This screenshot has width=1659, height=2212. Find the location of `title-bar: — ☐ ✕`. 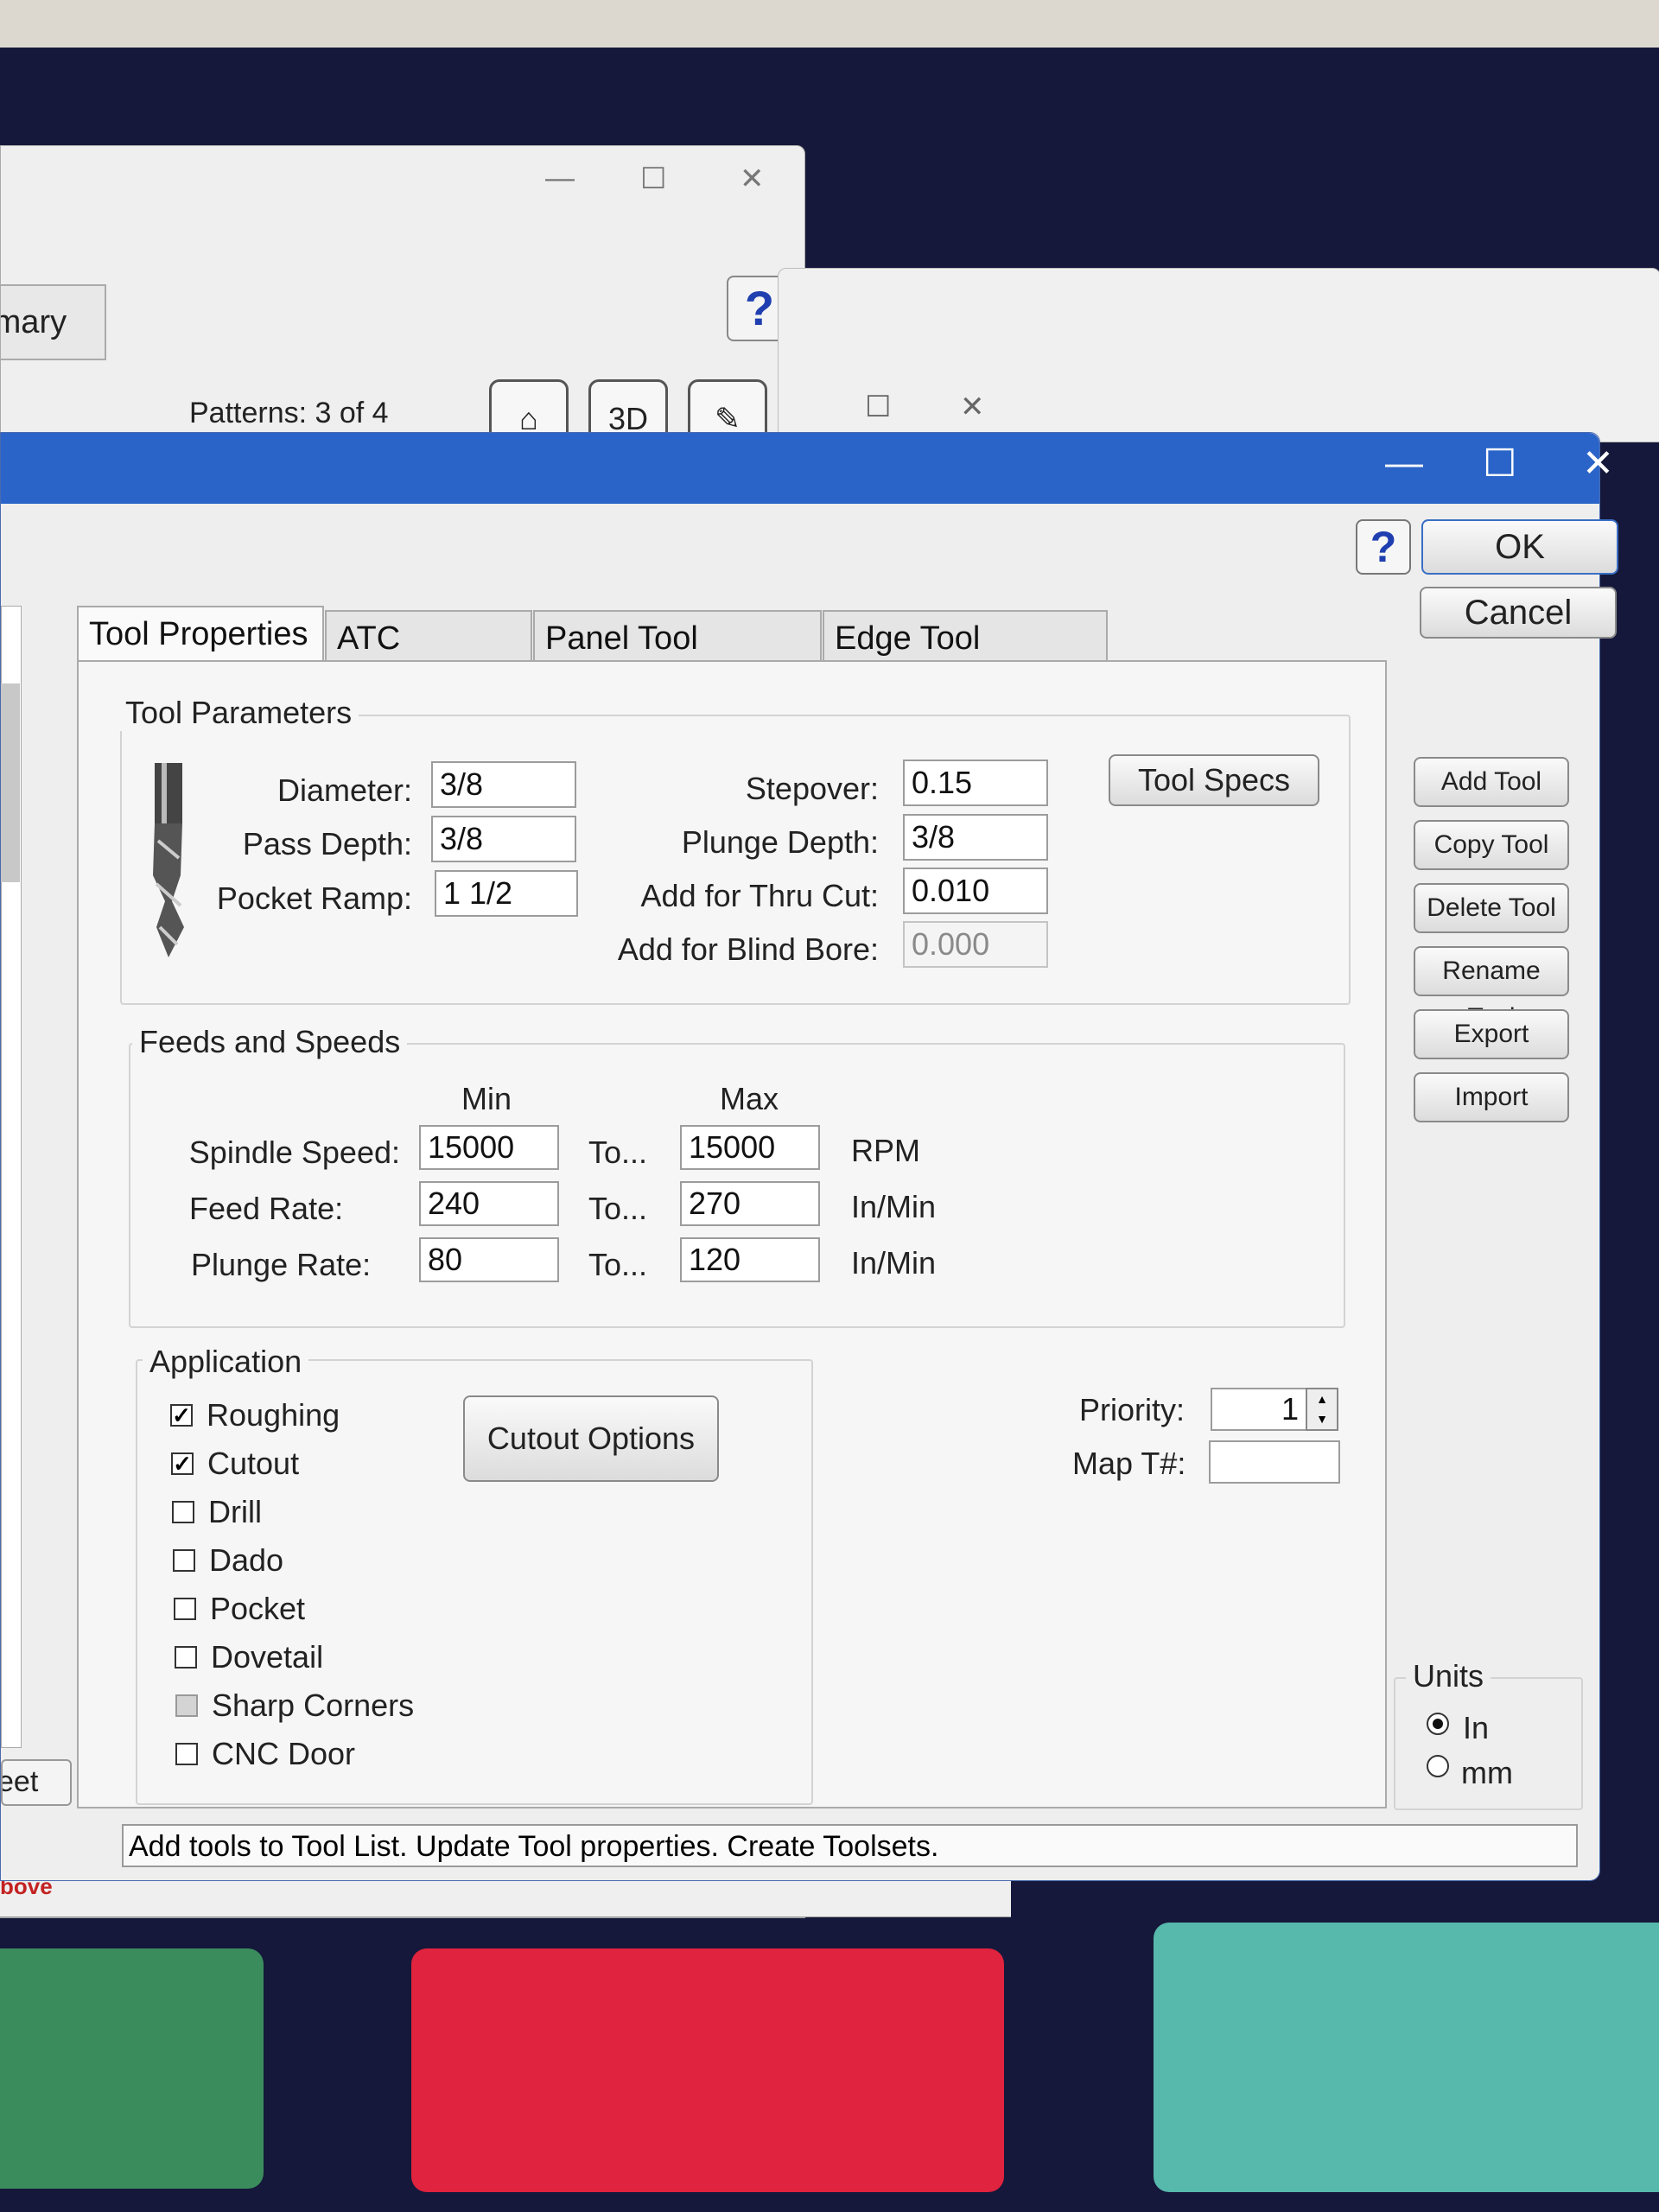

title-bar: — ☐ ✕ is located at coordinates (807, 468).